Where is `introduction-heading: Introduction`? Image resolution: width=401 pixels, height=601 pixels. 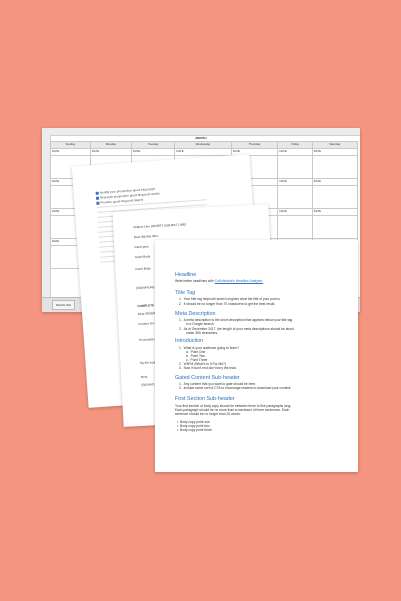
introduction-heading: Introduction is located at coordinates (189, 341).